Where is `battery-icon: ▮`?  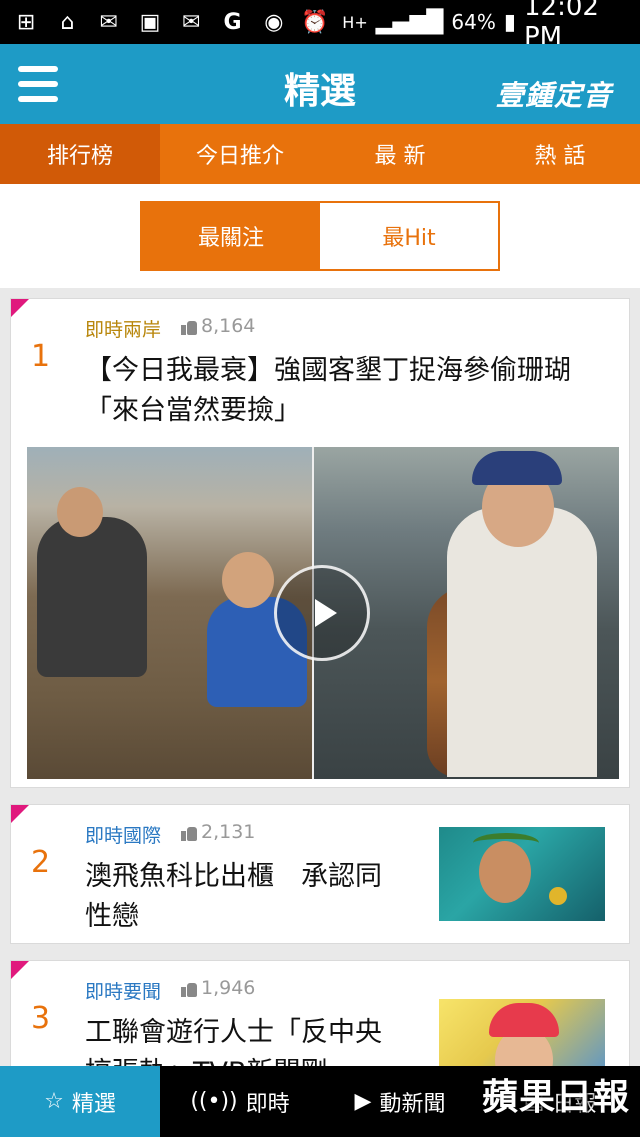
battery-icon: ▮ is located at coordinates (509, 22).